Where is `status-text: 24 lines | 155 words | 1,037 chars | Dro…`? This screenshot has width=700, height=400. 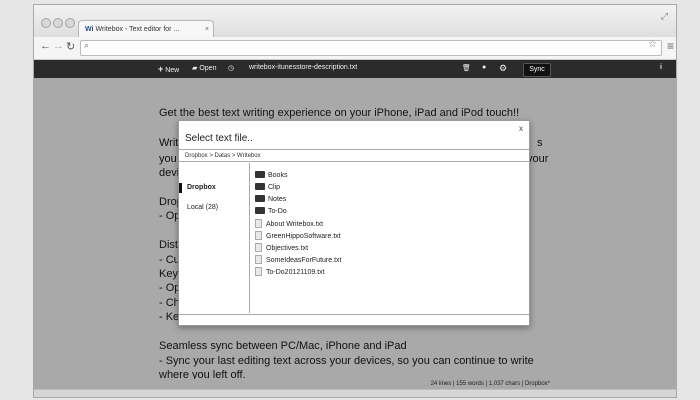
status-text: 24 lines | 155 words | 1,037 chars | Dro… is located at coordinates (490, 384).